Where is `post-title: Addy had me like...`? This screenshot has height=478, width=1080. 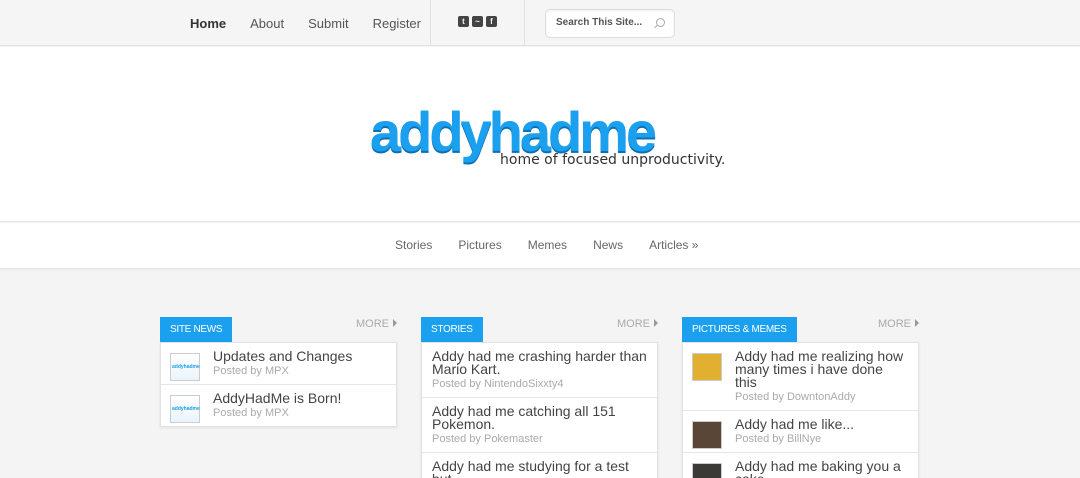 post-title: Addy had me like... is located at coordinates (821, 424).